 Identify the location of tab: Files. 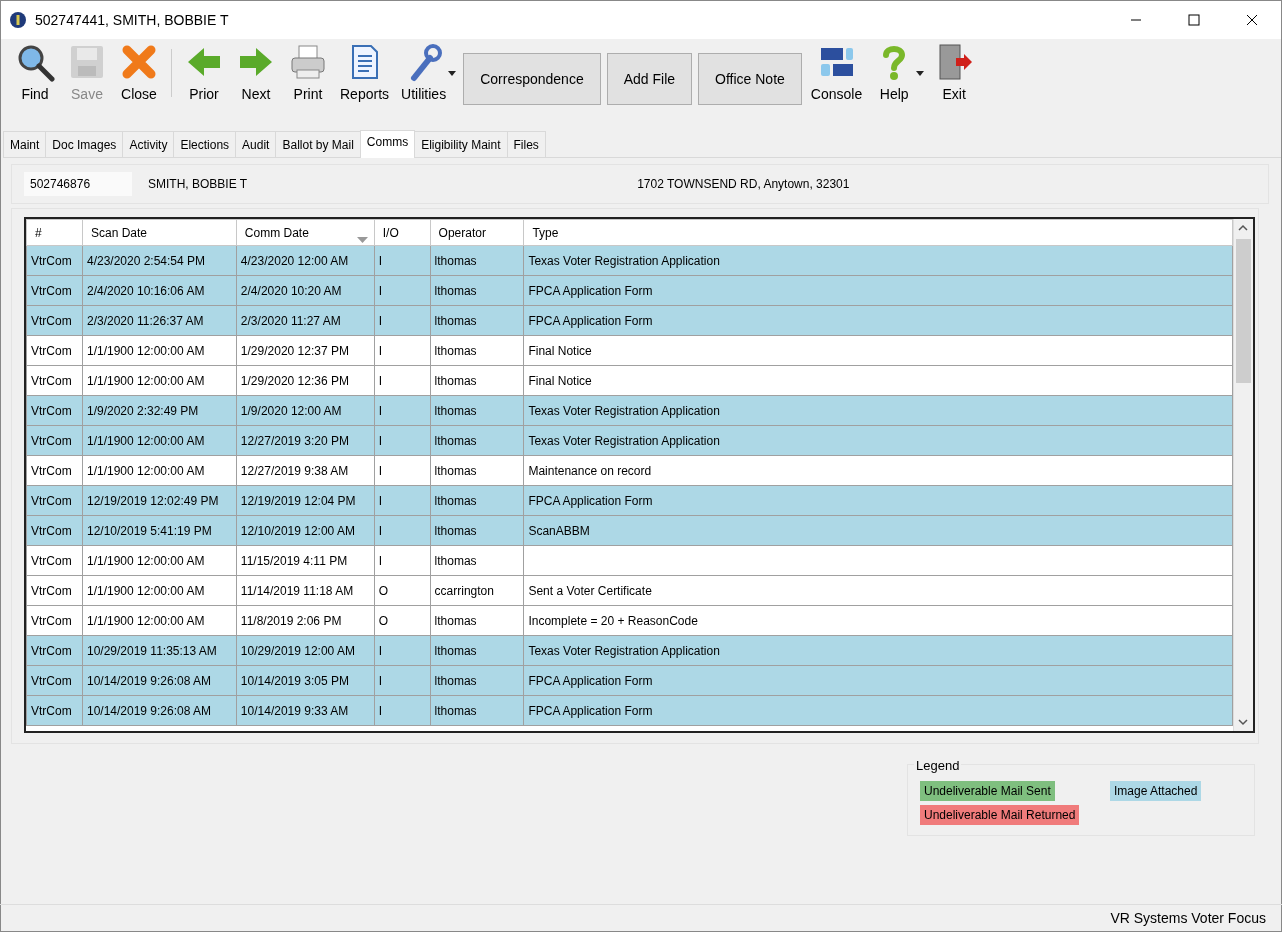
(526, 144).